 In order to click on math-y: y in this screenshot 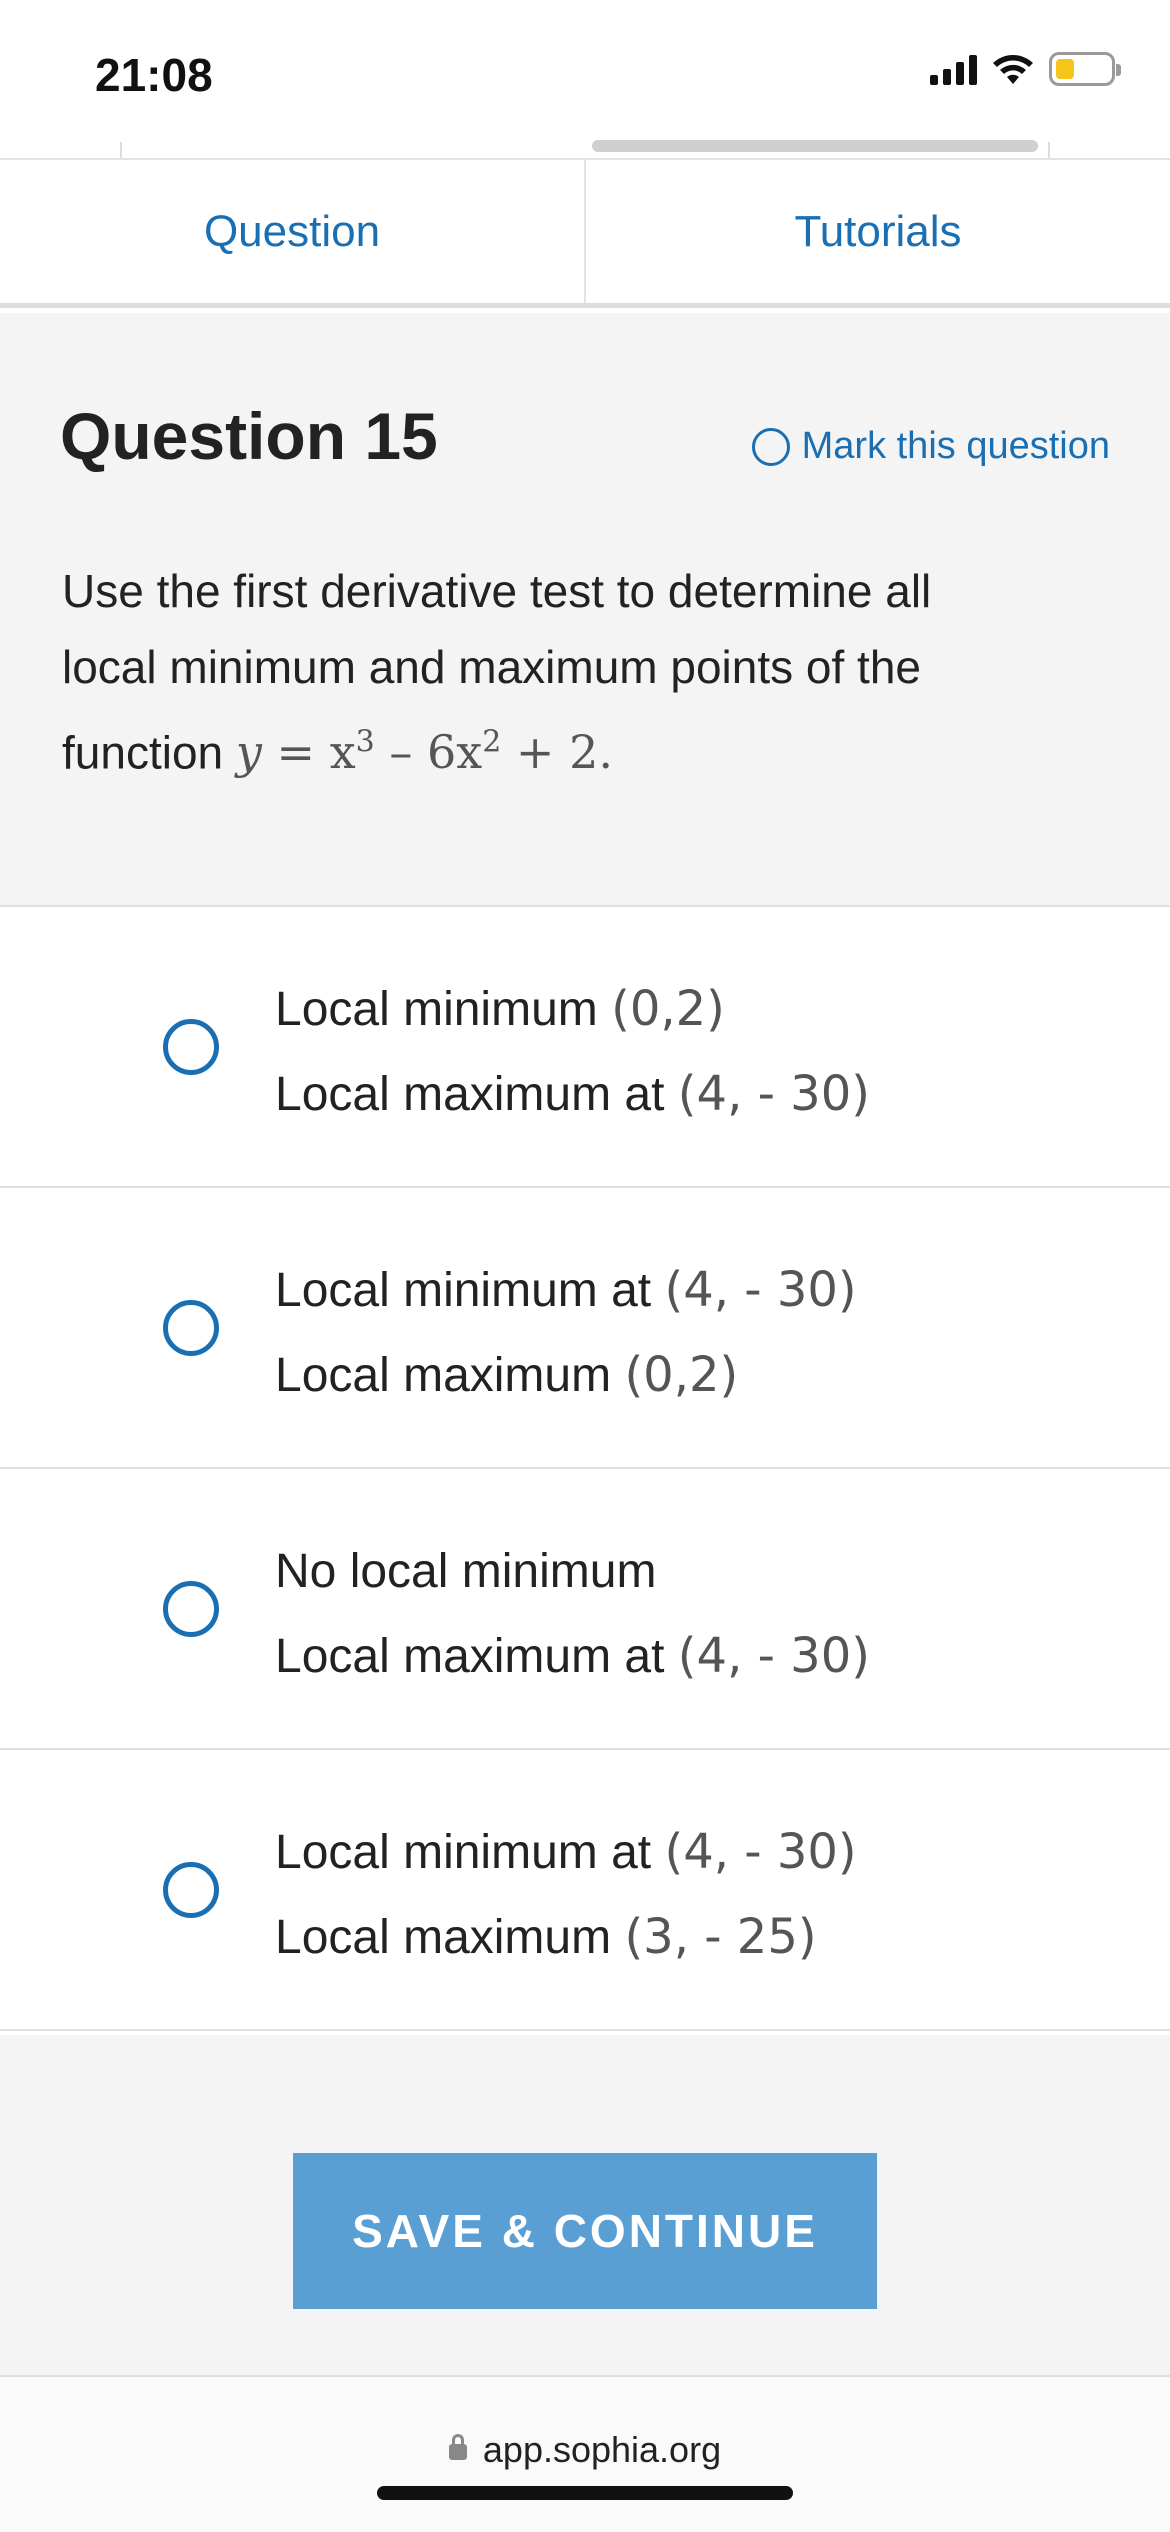, I will do `click(248, 752)`.